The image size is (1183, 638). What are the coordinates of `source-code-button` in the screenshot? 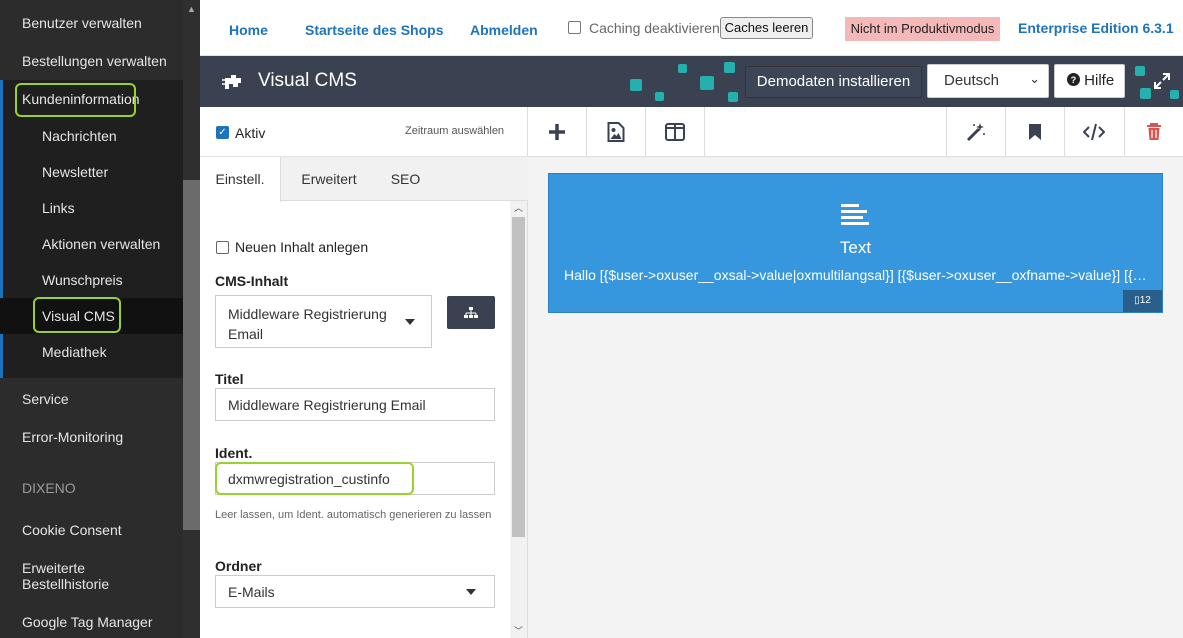 It's located at (1093, 132).